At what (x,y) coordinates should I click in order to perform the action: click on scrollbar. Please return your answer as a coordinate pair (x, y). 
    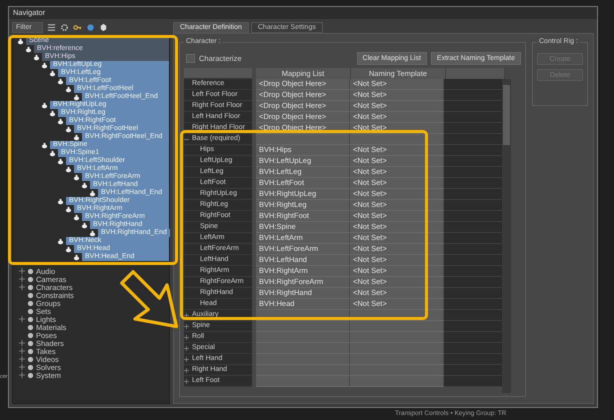
    Looking at the image, I should click on (506, 236).